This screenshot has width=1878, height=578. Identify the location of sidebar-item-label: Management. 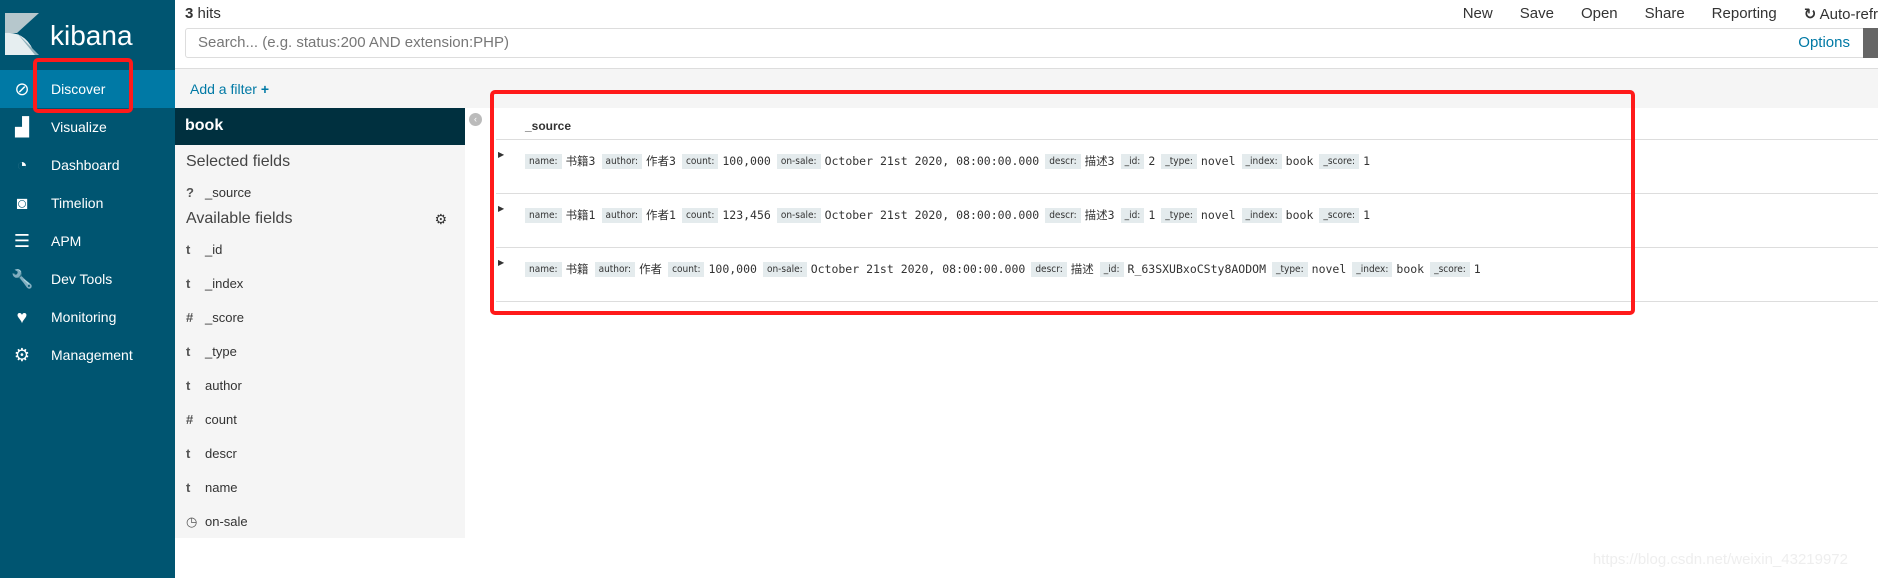
(92, 355).